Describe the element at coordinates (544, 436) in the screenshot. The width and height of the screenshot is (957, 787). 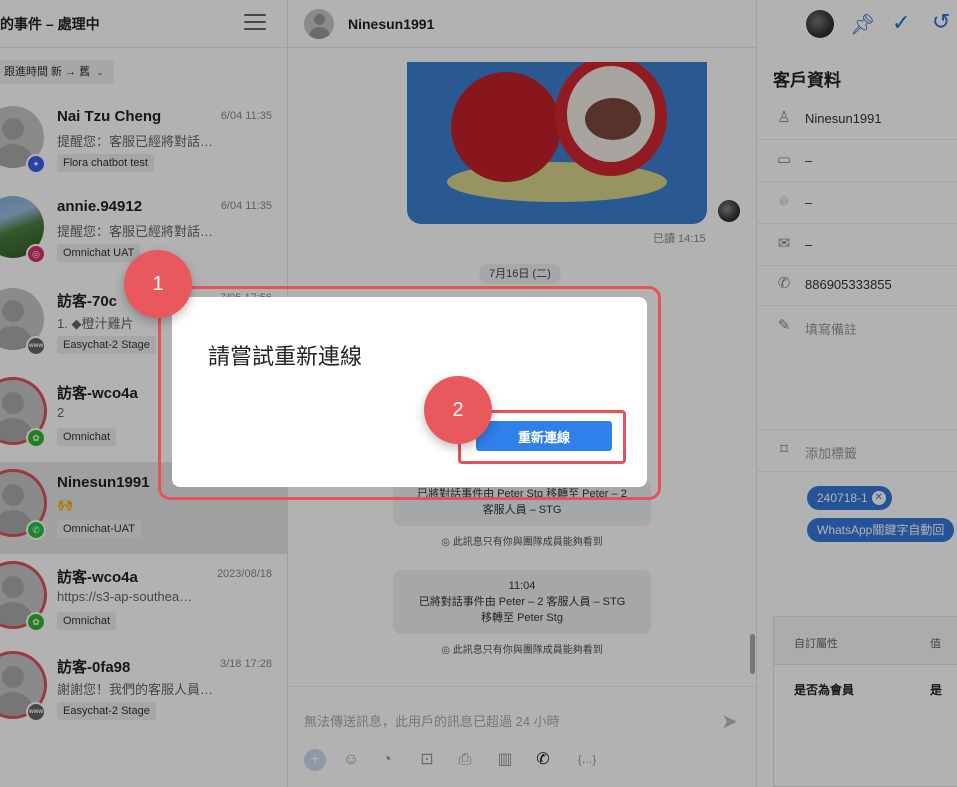
I see `reconnect-button: 重新連線` at that location.